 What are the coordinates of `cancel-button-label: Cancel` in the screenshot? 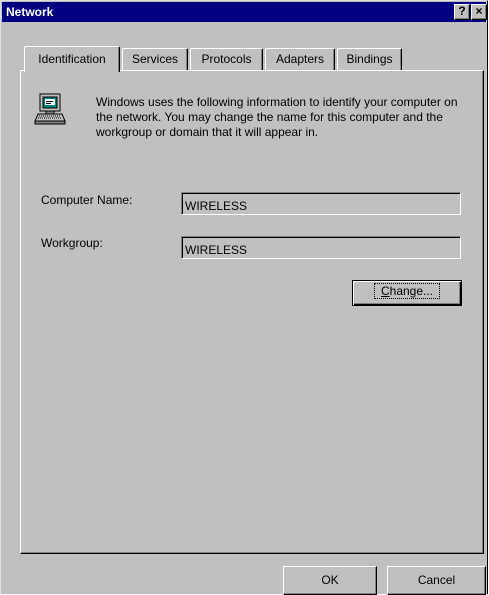 It's located at (436, 580).